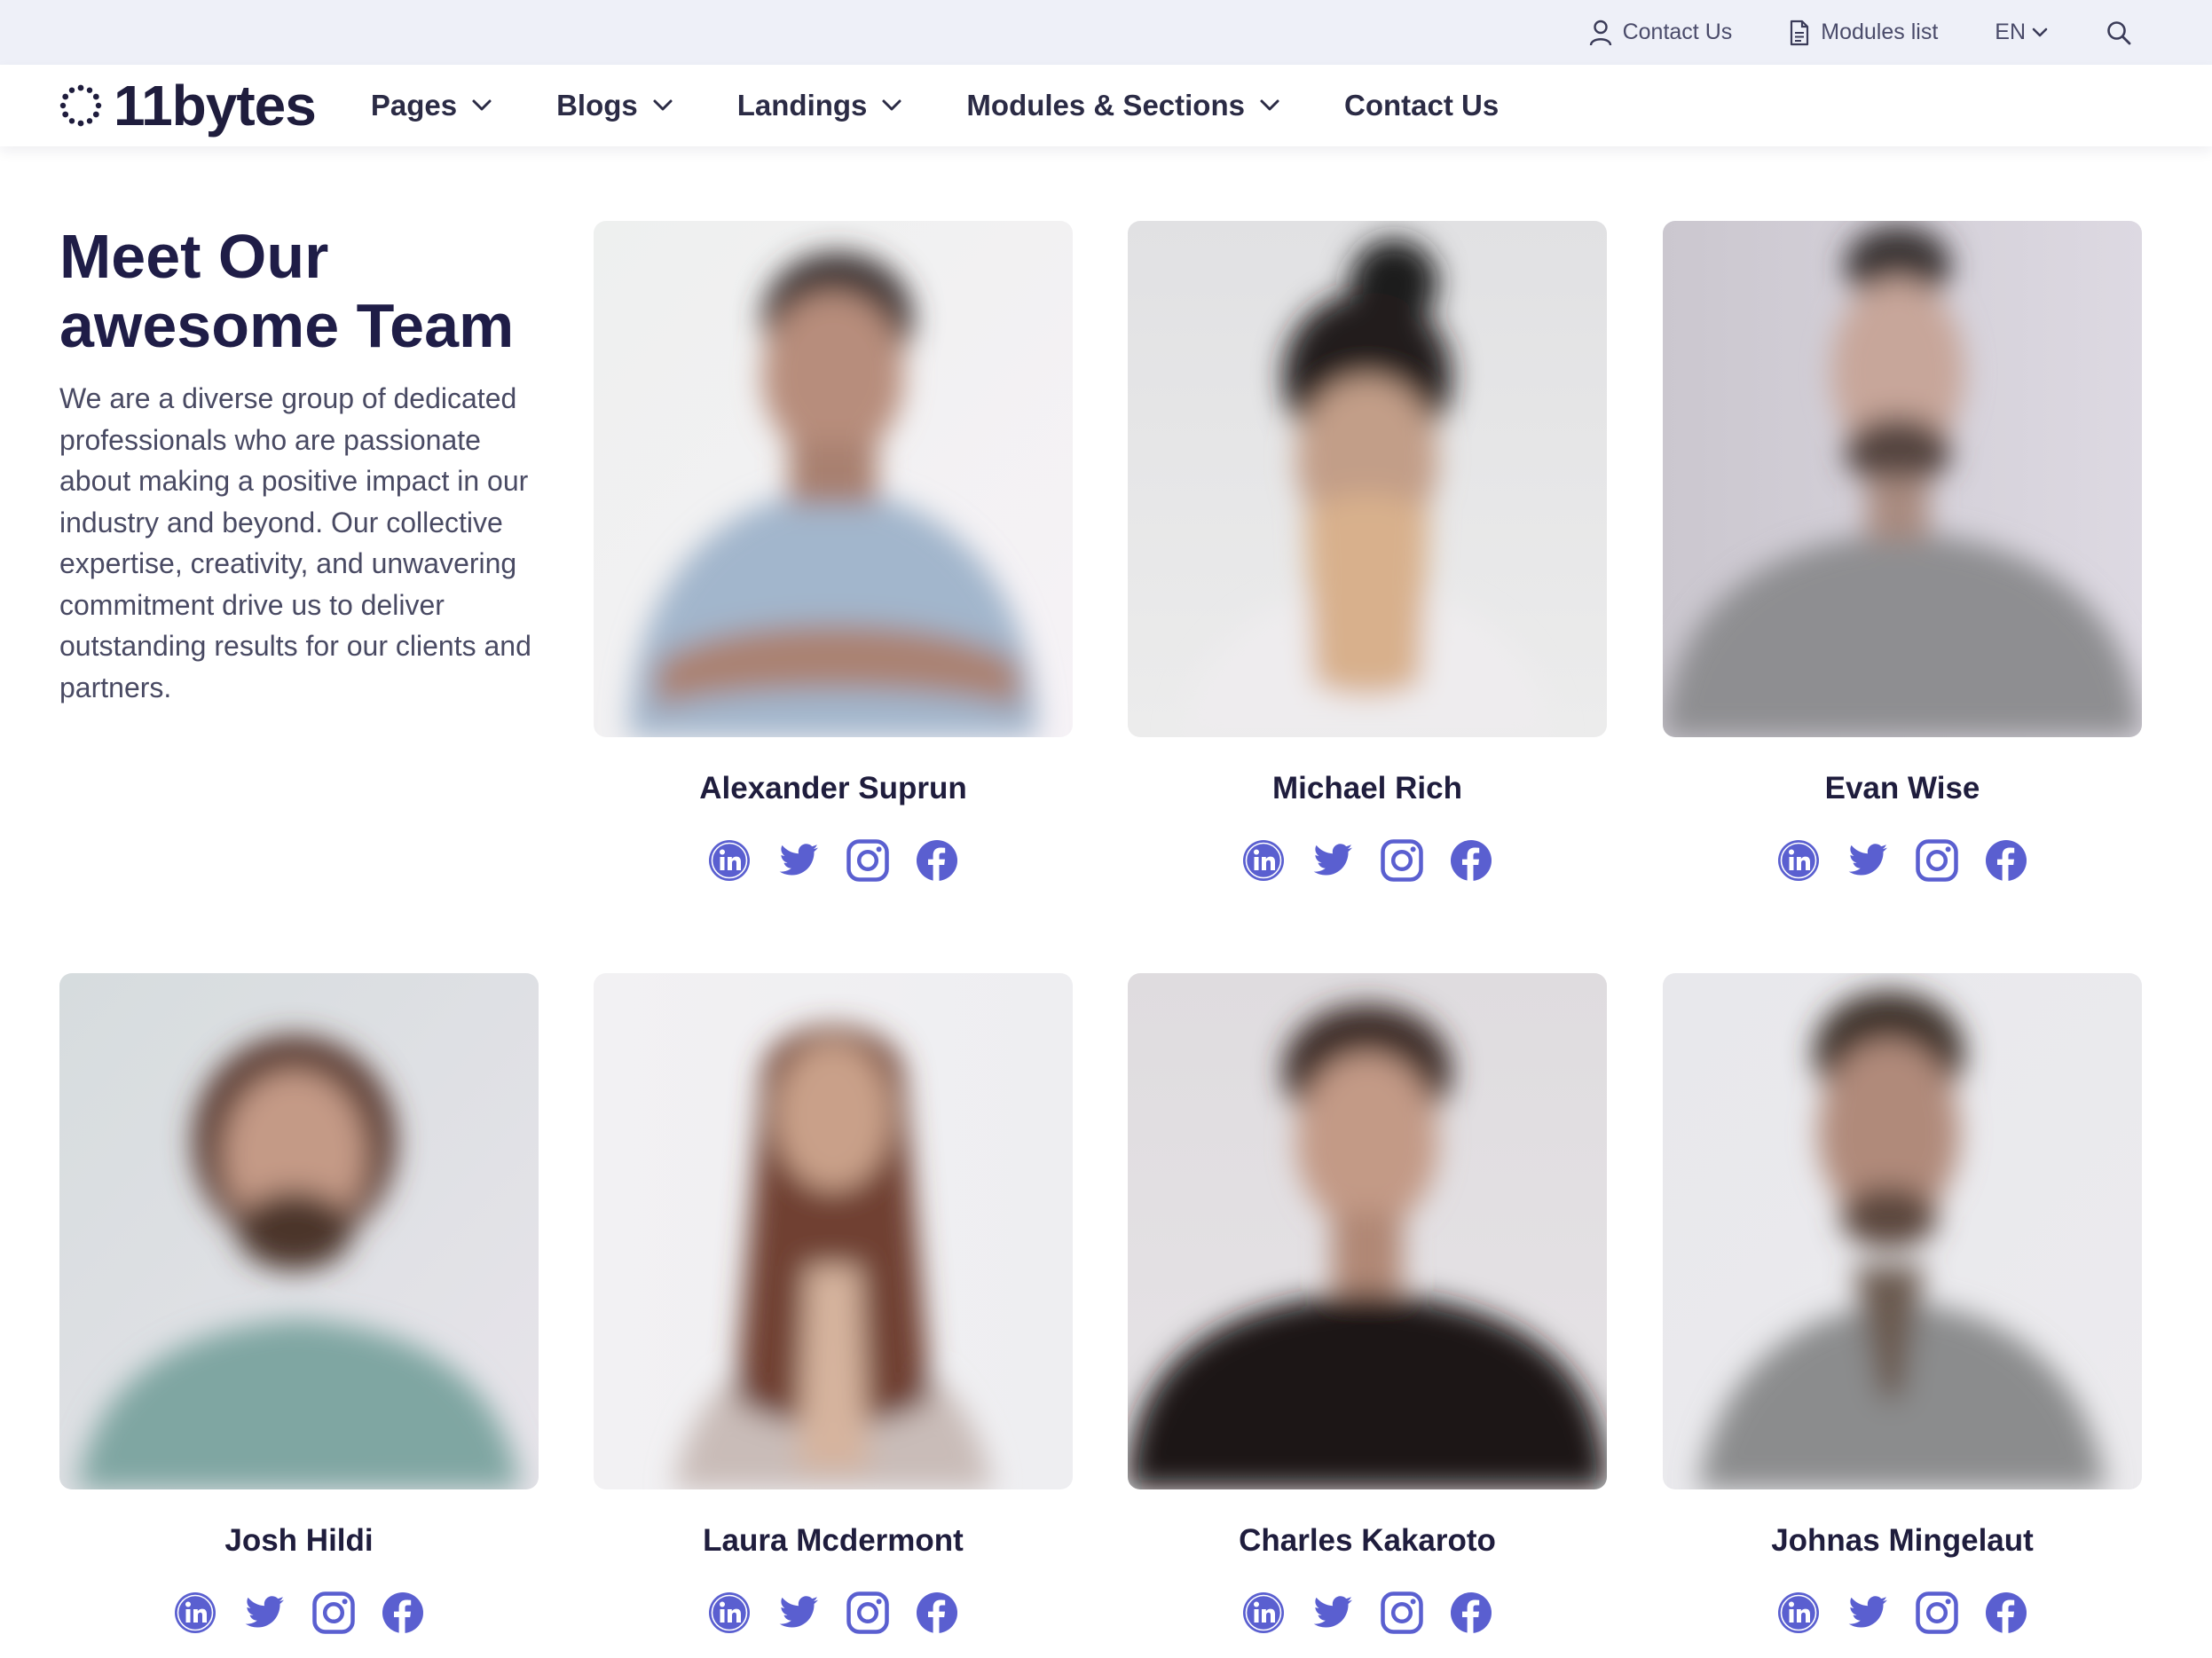 Image resolution: width=2212 pixels, height=1658 pixels. I want to click on nav-modules-sections: Modules & Sections, so click(1123, 106).